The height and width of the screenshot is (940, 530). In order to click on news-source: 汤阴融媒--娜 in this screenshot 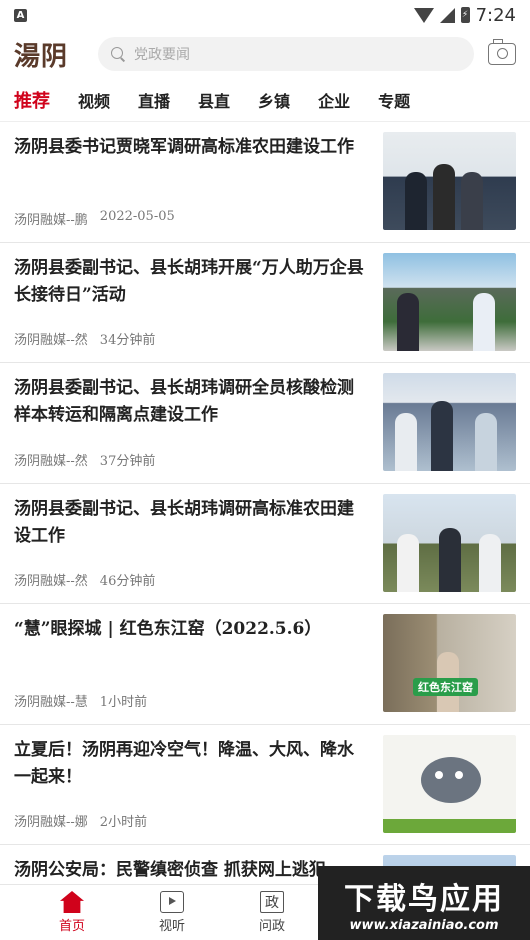, I will do `click(51, 822)`.